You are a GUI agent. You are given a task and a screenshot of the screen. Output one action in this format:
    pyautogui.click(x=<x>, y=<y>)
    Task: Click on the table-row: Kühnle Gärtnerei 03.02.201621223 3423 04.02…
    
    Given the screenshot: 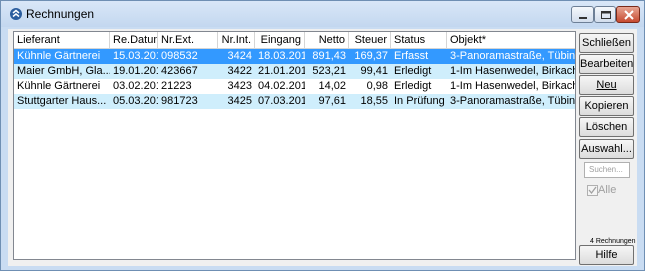 What is the action you would take?
    pyautogui.click(x=294, y=86)
    